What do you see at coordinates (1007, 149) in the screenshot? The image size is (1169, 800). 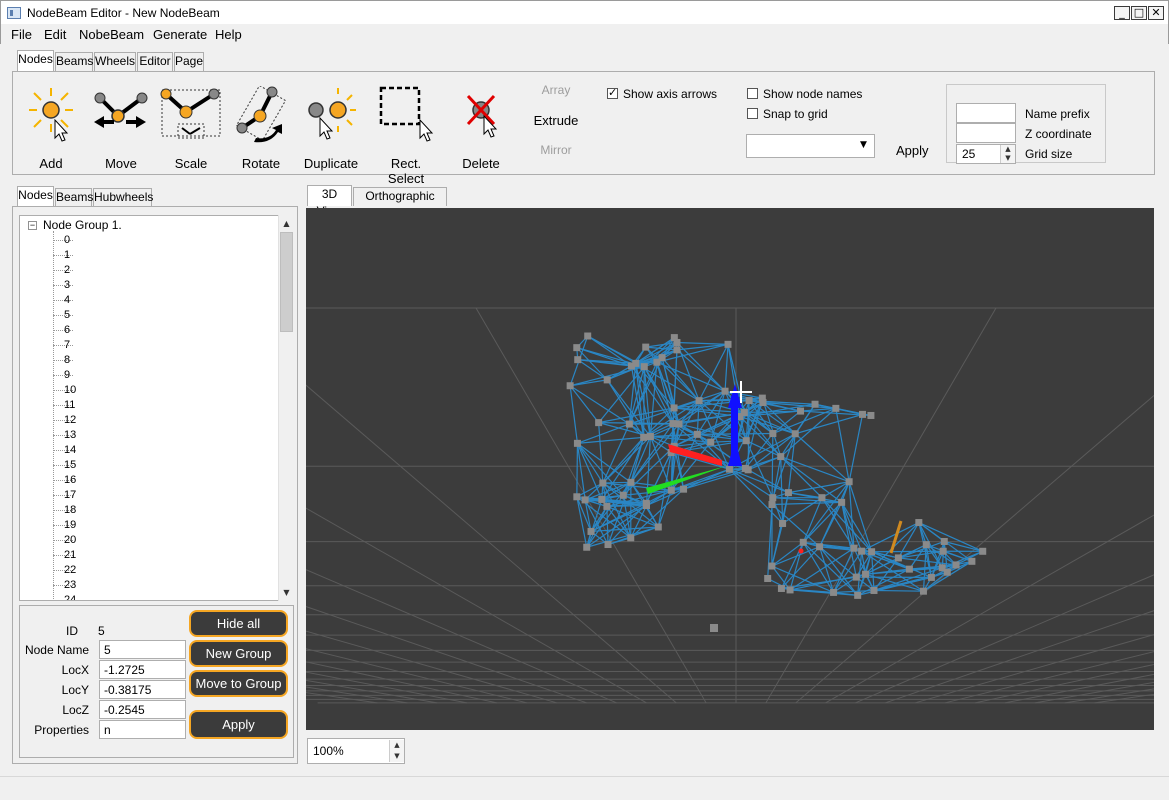 I see `grid-size-up-icon: ▲` at bounding box center [1007, 149].